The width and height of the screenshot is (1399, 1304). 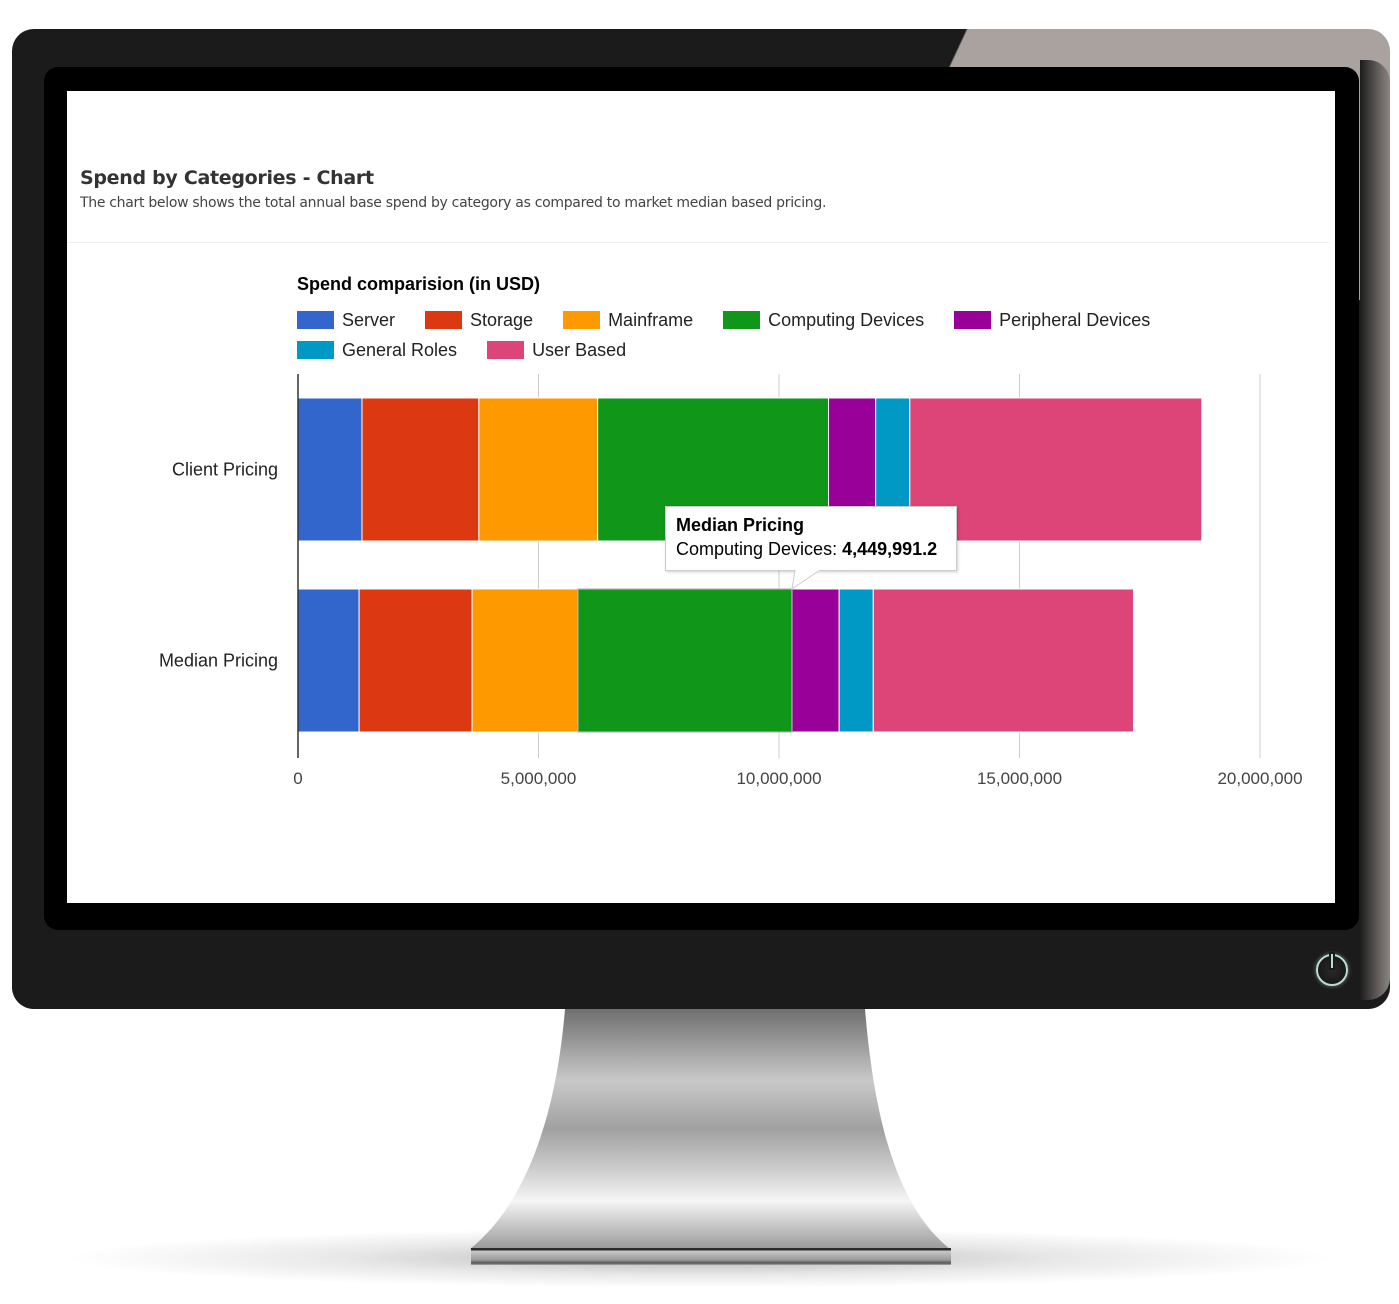 What do you see at coordinates (740, 525) in the screenshot?
I see `tooltip-title: Median Pricing` at bounding box center [740, 525].